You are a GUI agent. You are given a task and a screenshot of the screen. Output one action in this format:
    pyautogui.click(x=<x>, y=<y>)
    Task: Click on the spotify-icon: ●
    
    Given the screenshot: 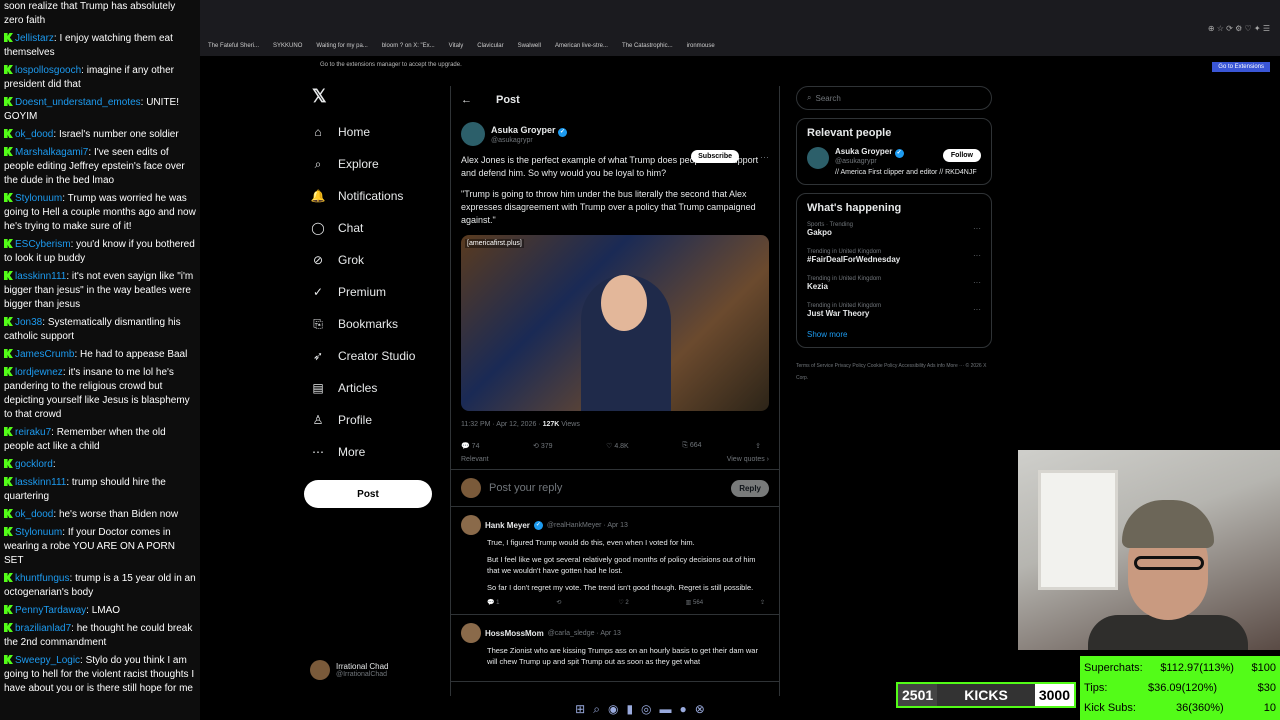 What is the action you would take?
    pyautogui.click(x=683, y=709)
    